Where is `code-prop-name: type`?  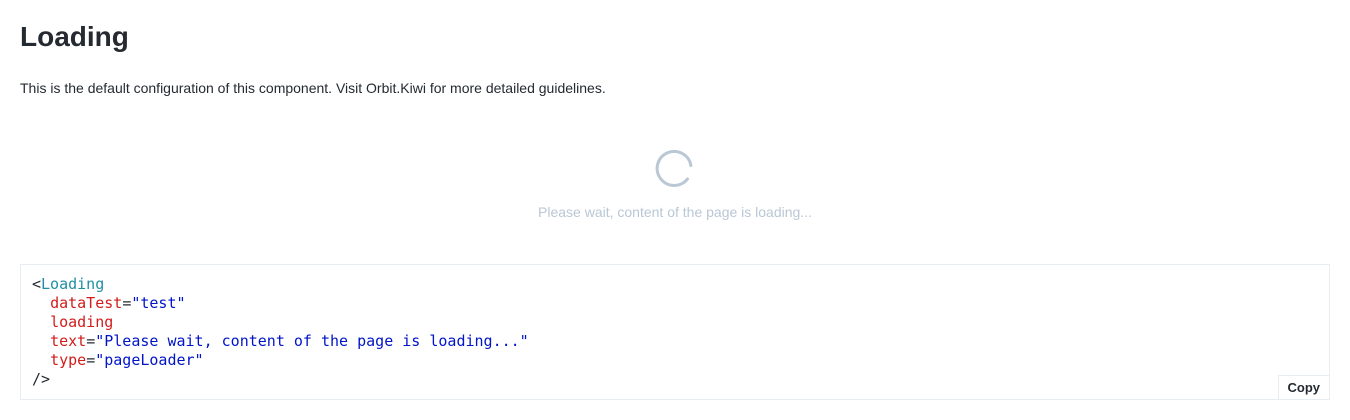
code-prop-name: type is located at coordinates (68, 360).